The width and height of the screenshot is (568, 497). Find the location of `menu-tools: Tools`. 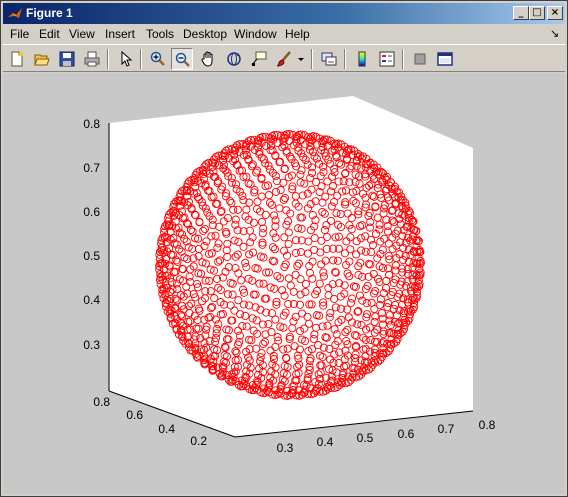

menu-tools: Tools is located at coordinates (160, 34).